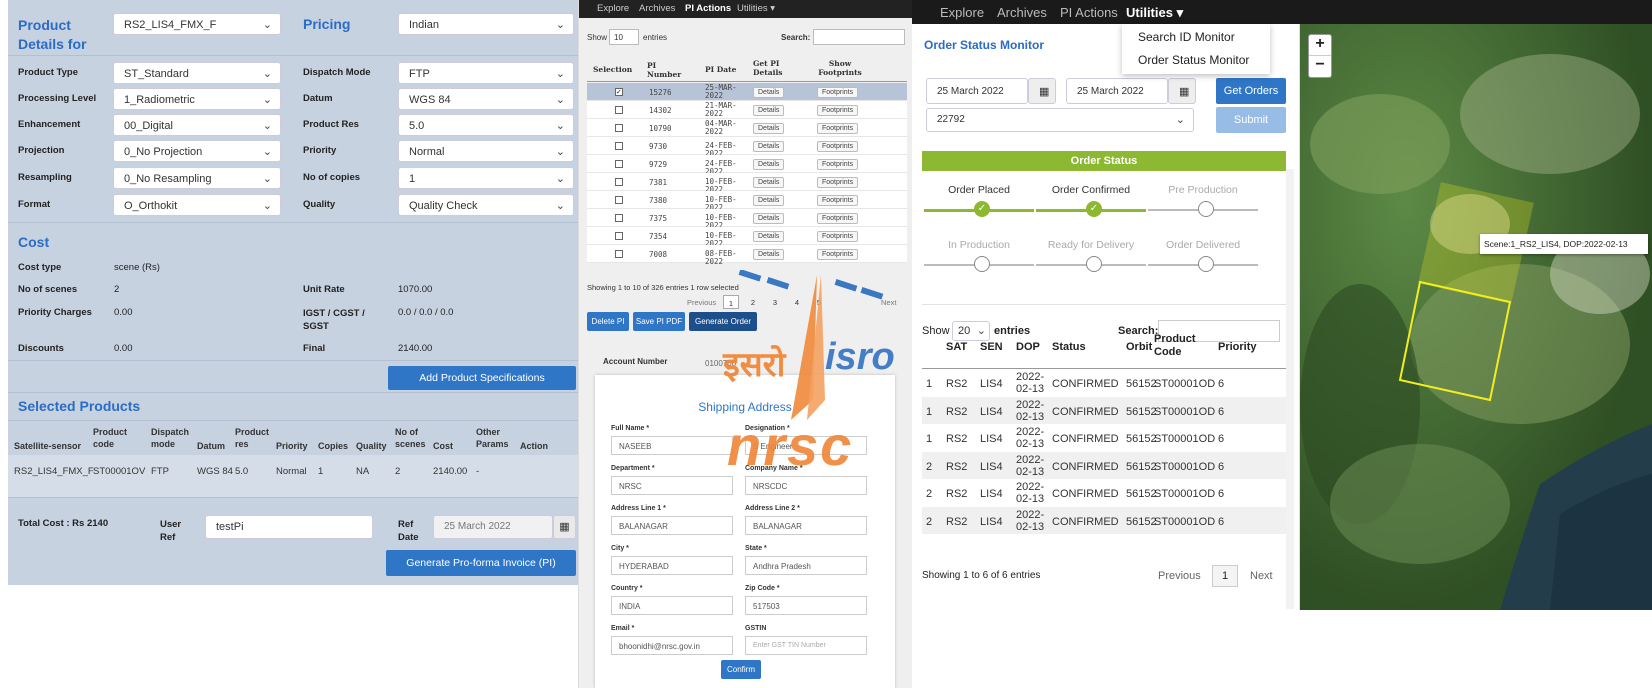  Describe the element at coordinates (741, 669) in the screenshot. I see `confirm-button: Confirm` at that location.